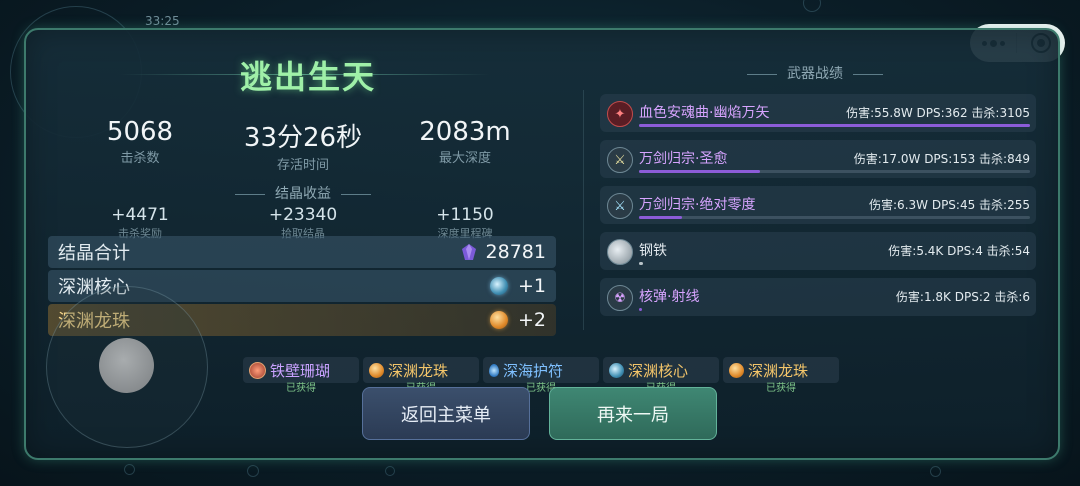  What do you see at coordinates (818, 205) in the screenshot?
I see `weapon-row: ⚔ 万剑归宗·绝对零度 伤害:6.3W DPS:45 击杀:255` at bounding box center [818, 205].